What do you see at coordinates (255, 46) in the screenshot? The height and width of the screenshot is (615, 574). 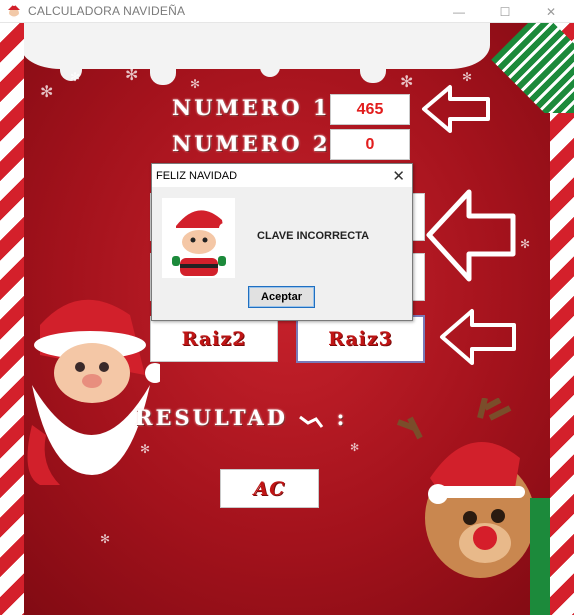 I see `snow-decoration` at bounding box center [255, 46].